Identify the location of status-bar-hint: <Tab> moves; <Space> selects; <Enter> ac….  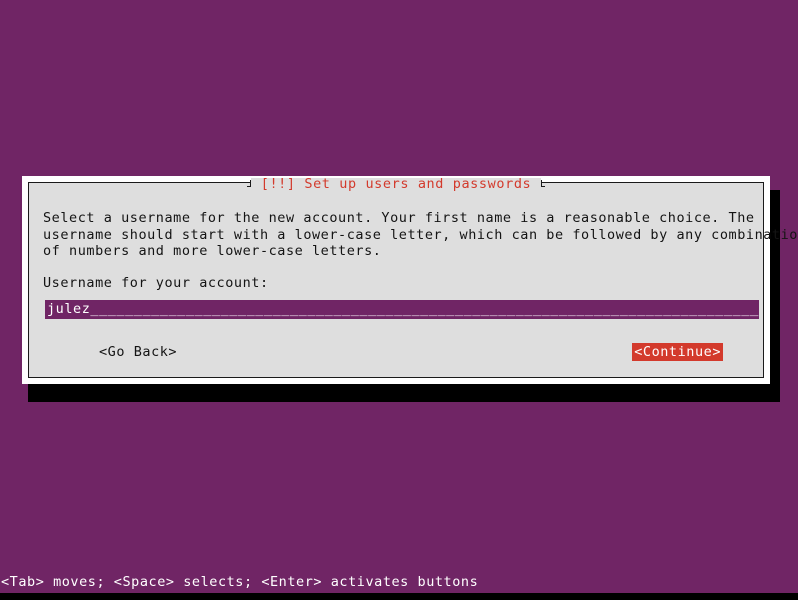
(399, 582).